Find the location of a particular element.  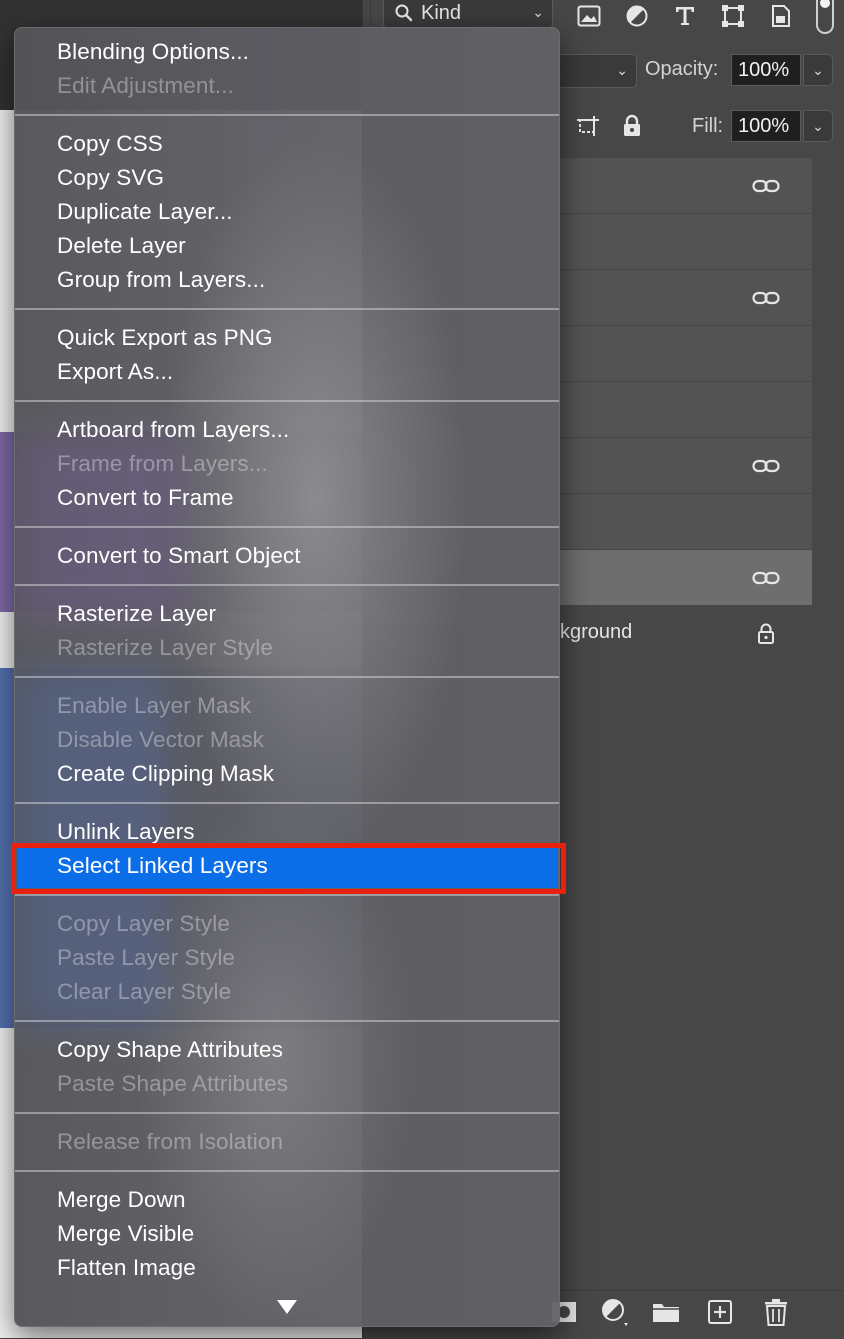

menu-item-copy-shape-attributes: Copy Shape Attributes is located at coordinates (170, 1050).